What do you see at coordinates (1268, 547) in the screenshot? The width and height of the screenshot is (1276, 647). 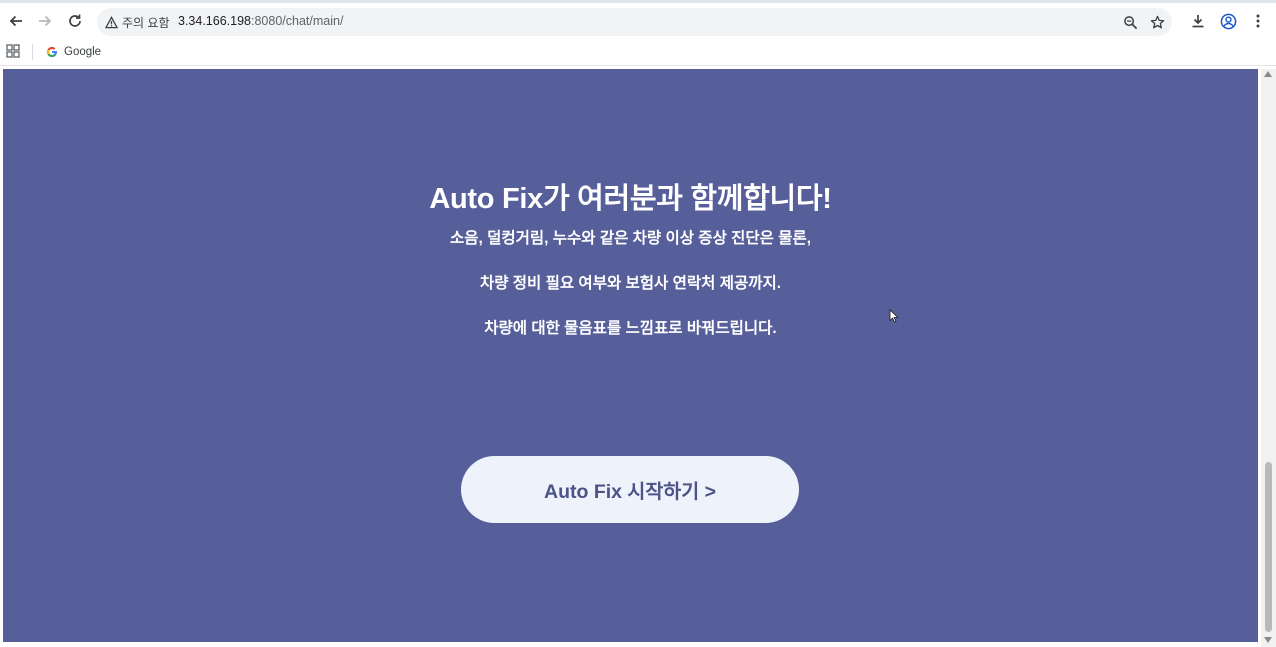 I see `scrollbar-thumb` at bounding box center [1268, 547].